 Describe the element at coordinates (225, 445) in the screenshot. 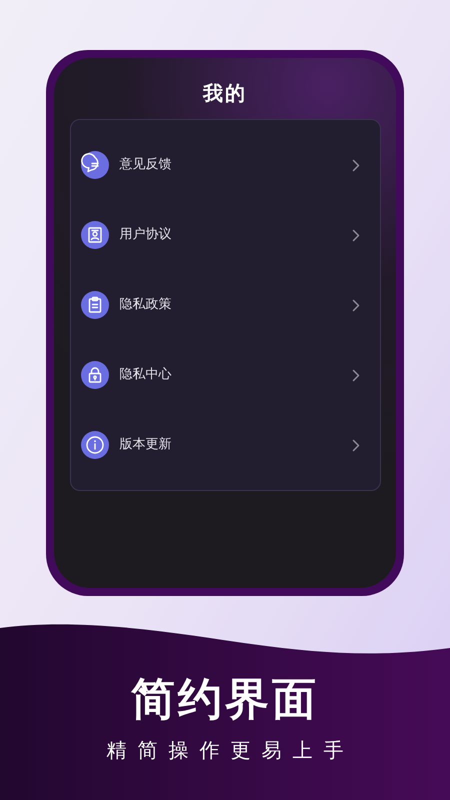

I see `menu-item: 版本更新` at that location.